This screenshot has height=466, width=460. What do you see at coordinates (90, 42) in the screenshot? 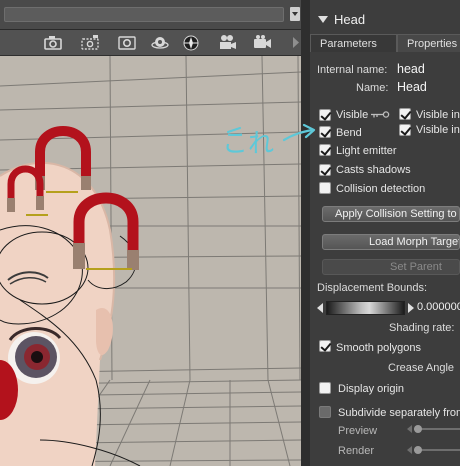
I see `camera-dashed-icon` at bounding box center [90, 42].